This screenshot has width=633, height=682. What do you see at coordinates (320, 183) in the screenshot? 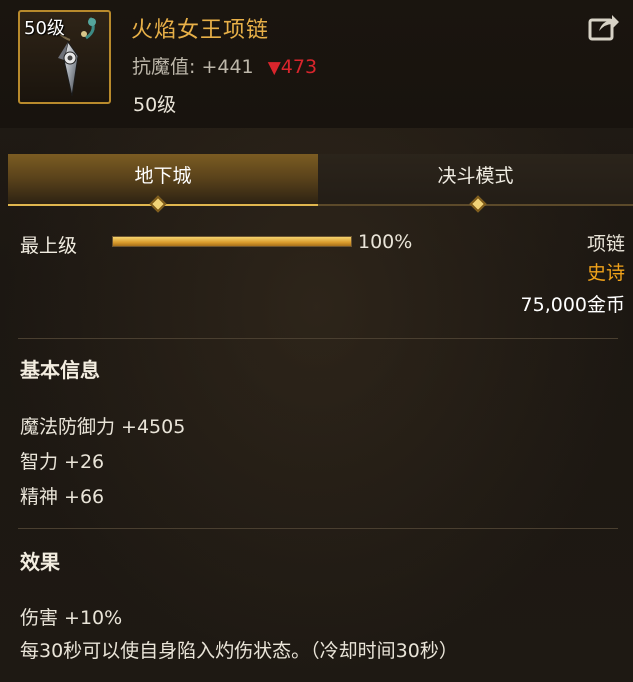
I see `mode-tabs: 地下城 决斗模式` at bounding box center [320, 183].